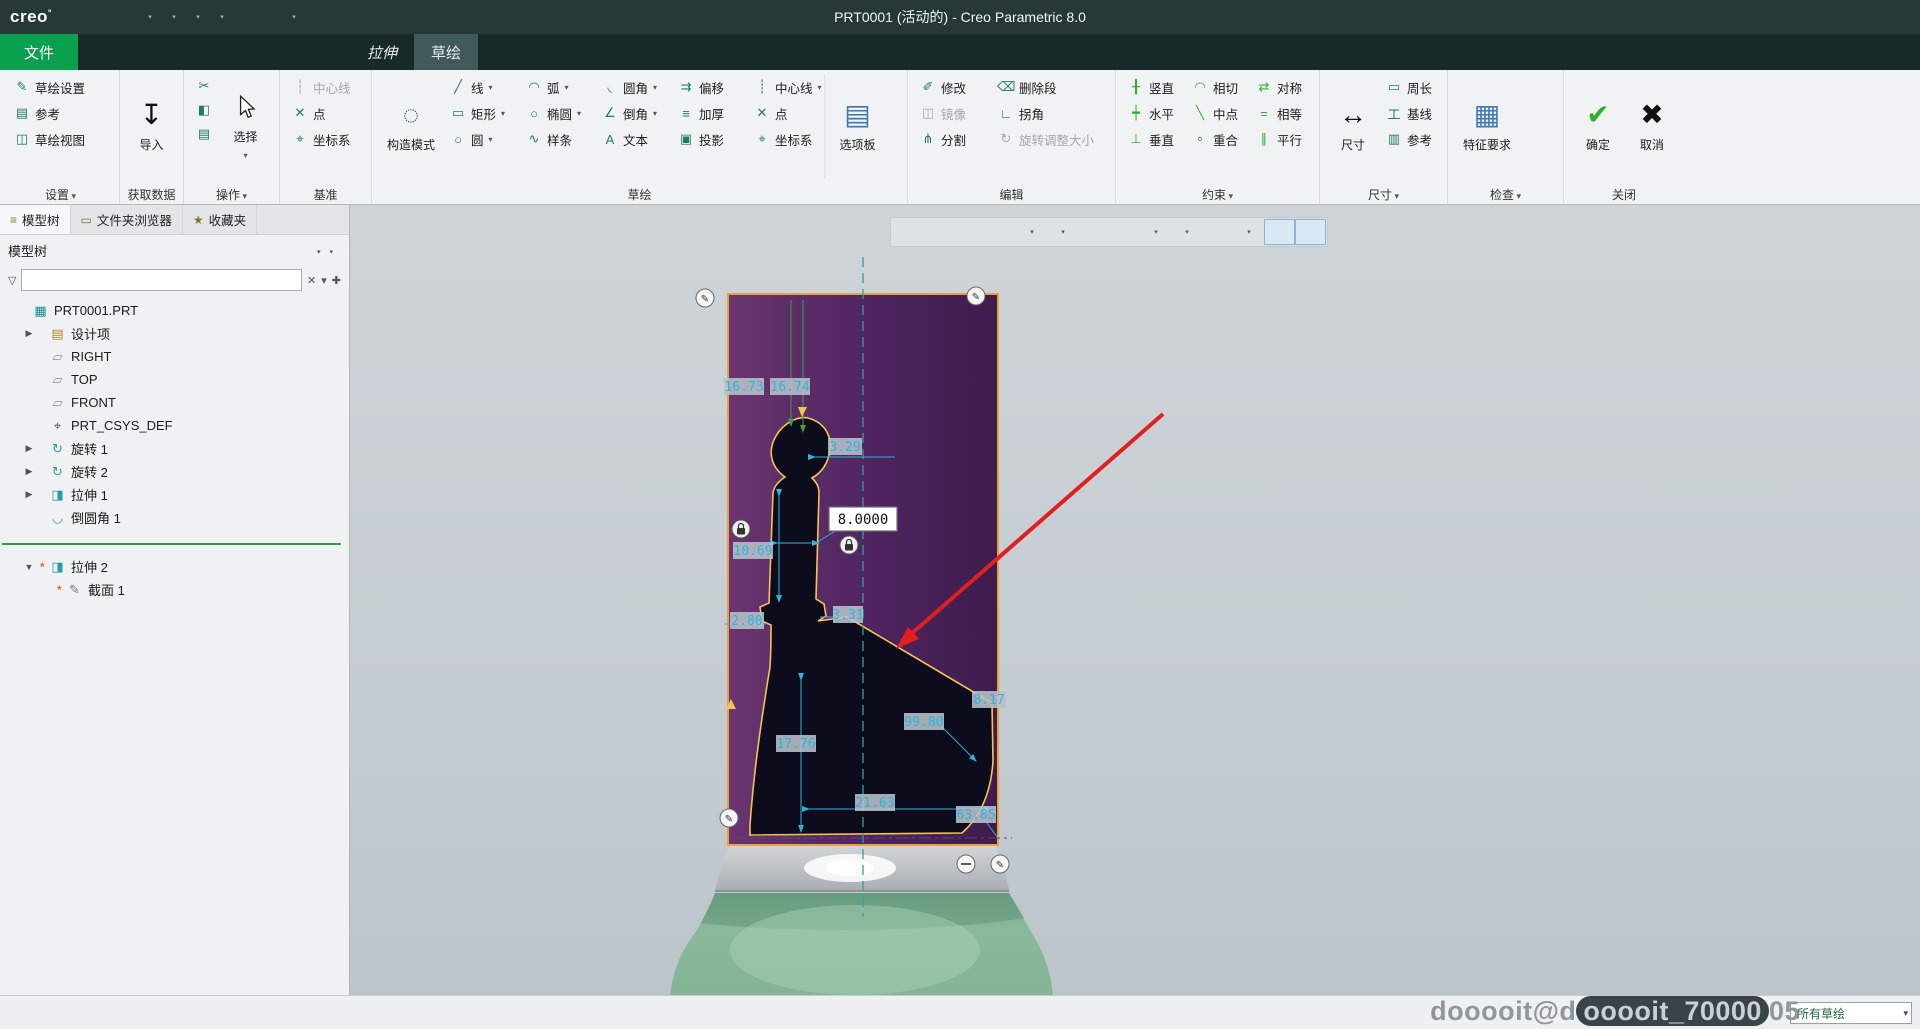  Describe the element at coordinates (317, 17) in the screenshot. I see `customize-quick-toolbar-icon` at that location.